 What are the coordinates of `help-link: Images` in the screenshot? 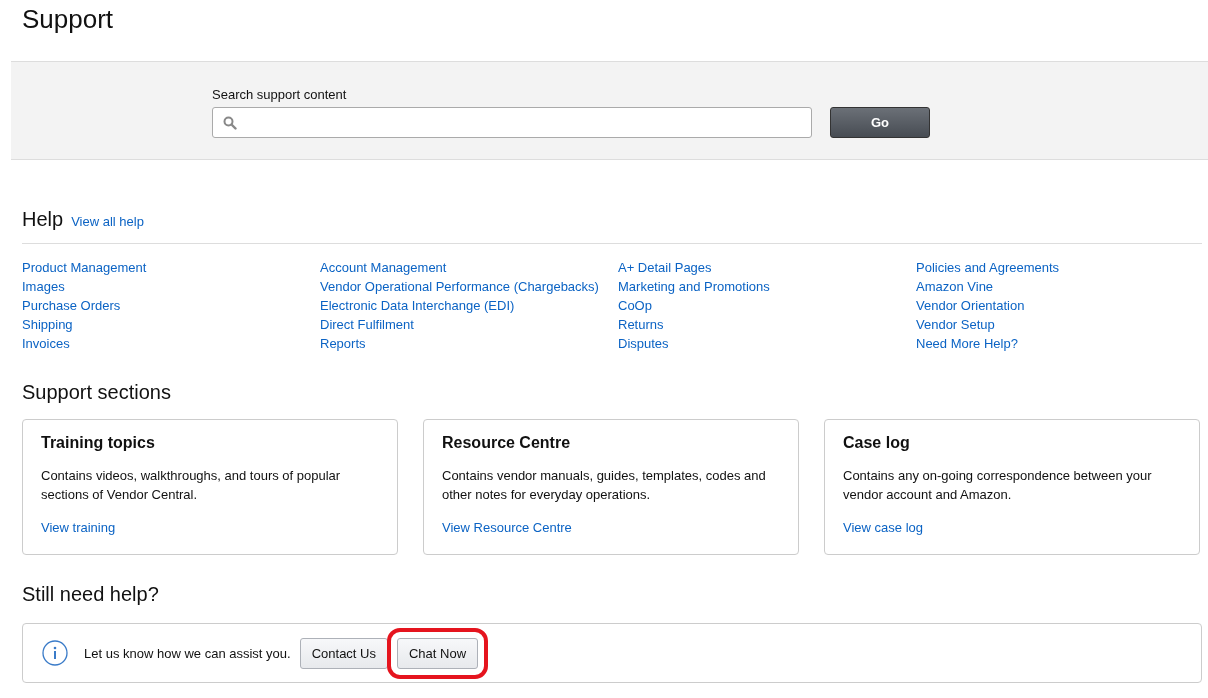 It's located at (171, 286).